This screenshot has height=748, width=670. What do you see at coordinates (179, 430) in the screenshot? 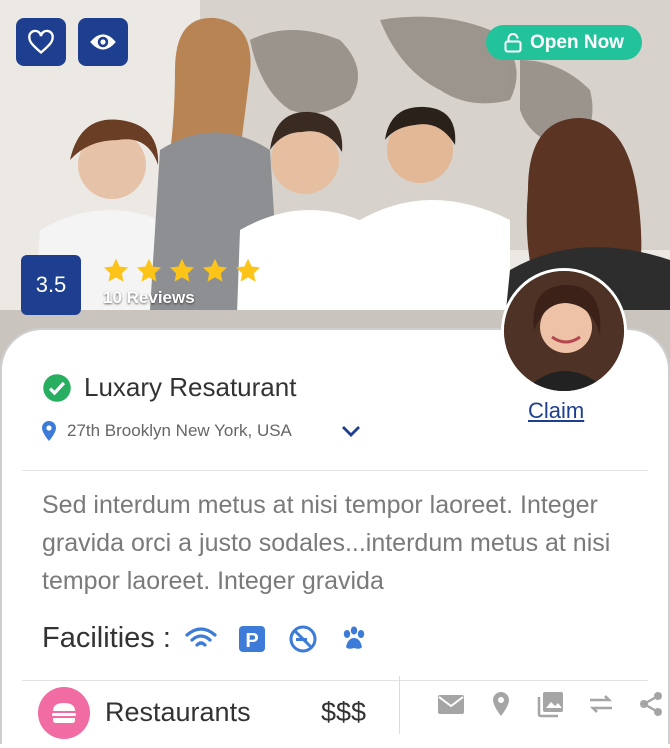
I see `listing-address: 27th Brooklyn New York, USA` at bounding box center [179, 430].